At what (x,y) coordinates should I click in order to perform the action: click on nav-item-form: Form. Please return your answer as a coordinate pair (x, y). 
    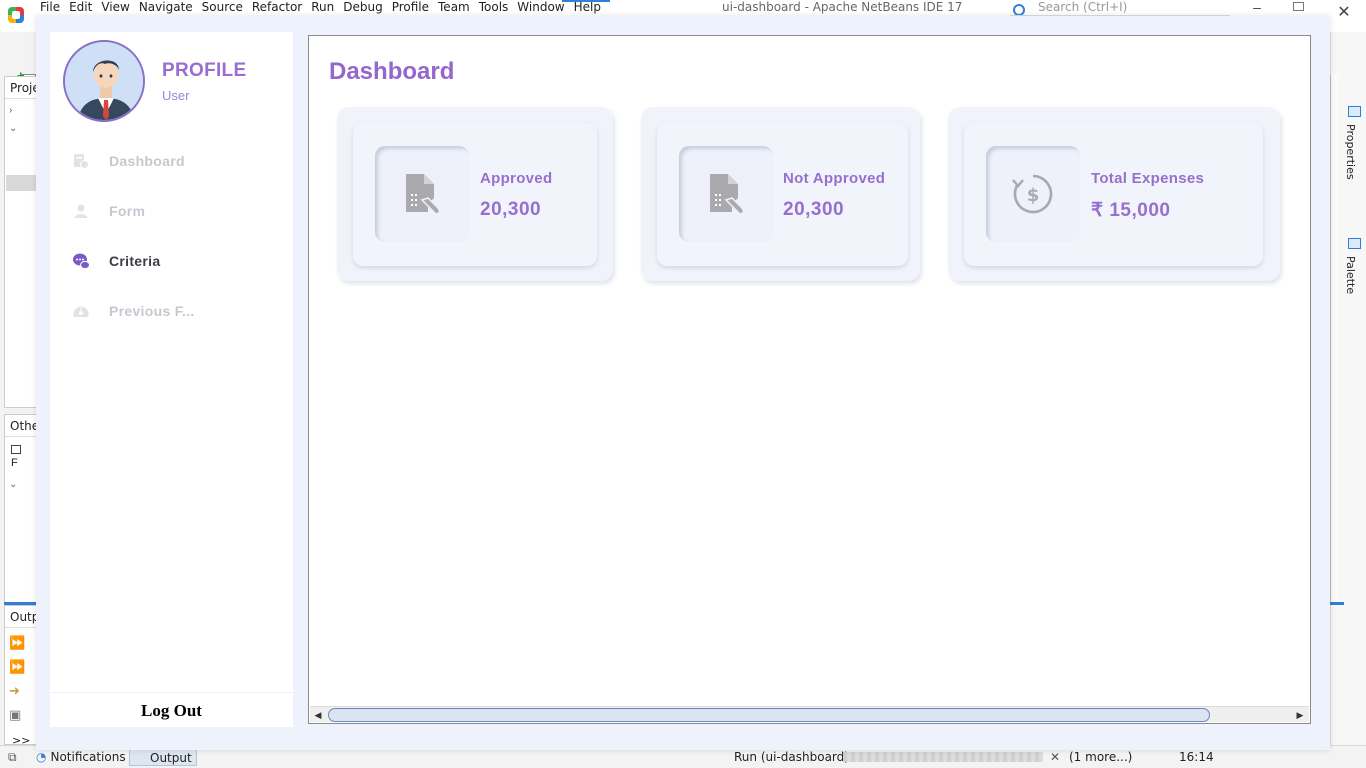
    Looking at the image, I should click on (172, 211).